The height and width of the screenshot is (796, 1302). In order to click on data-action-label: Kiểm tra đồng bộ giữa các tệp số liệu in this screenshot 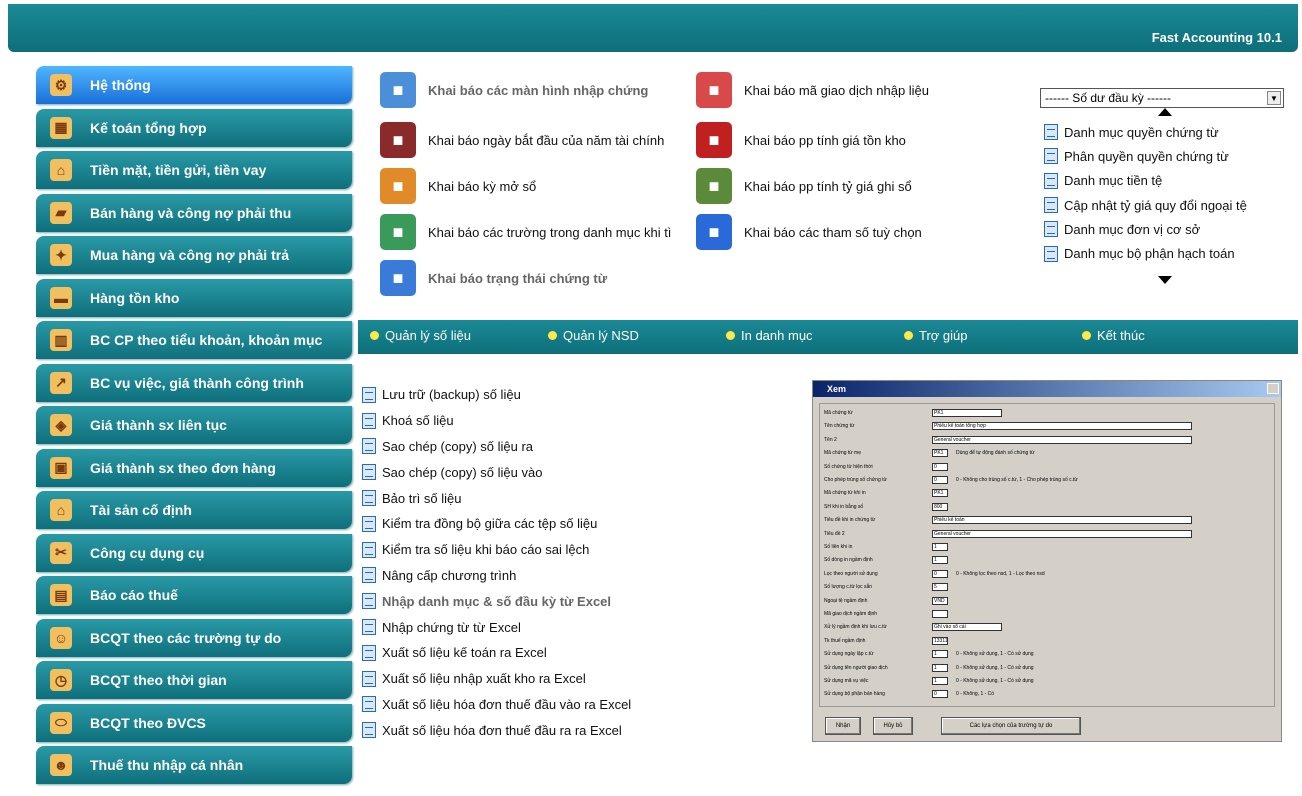, I will do `click(490, 524)`.